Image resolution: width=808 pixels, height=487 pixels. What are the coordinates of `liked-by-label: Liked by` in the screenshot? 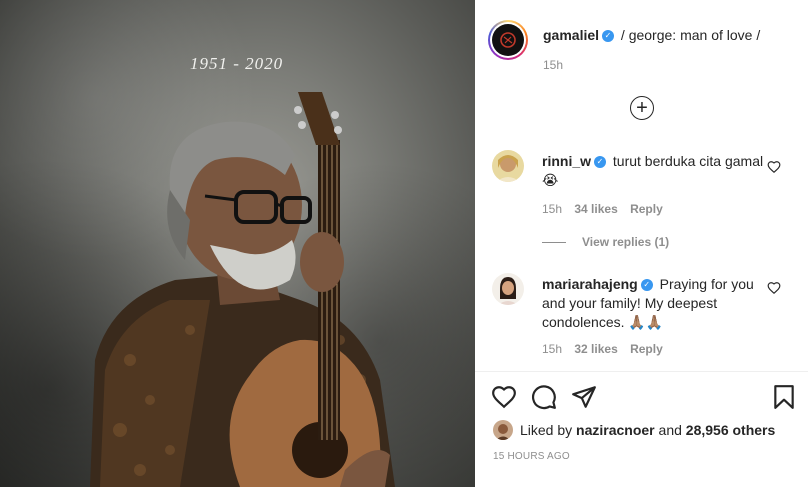 It's located at (546, 430).